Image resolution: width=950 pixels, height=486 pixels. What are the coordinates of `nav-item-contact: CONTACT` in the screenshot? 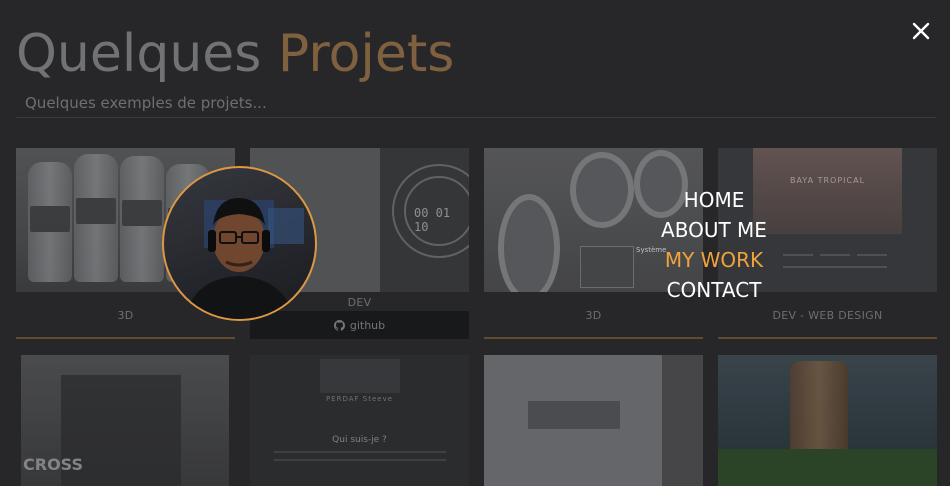 It's located at (714, 290).